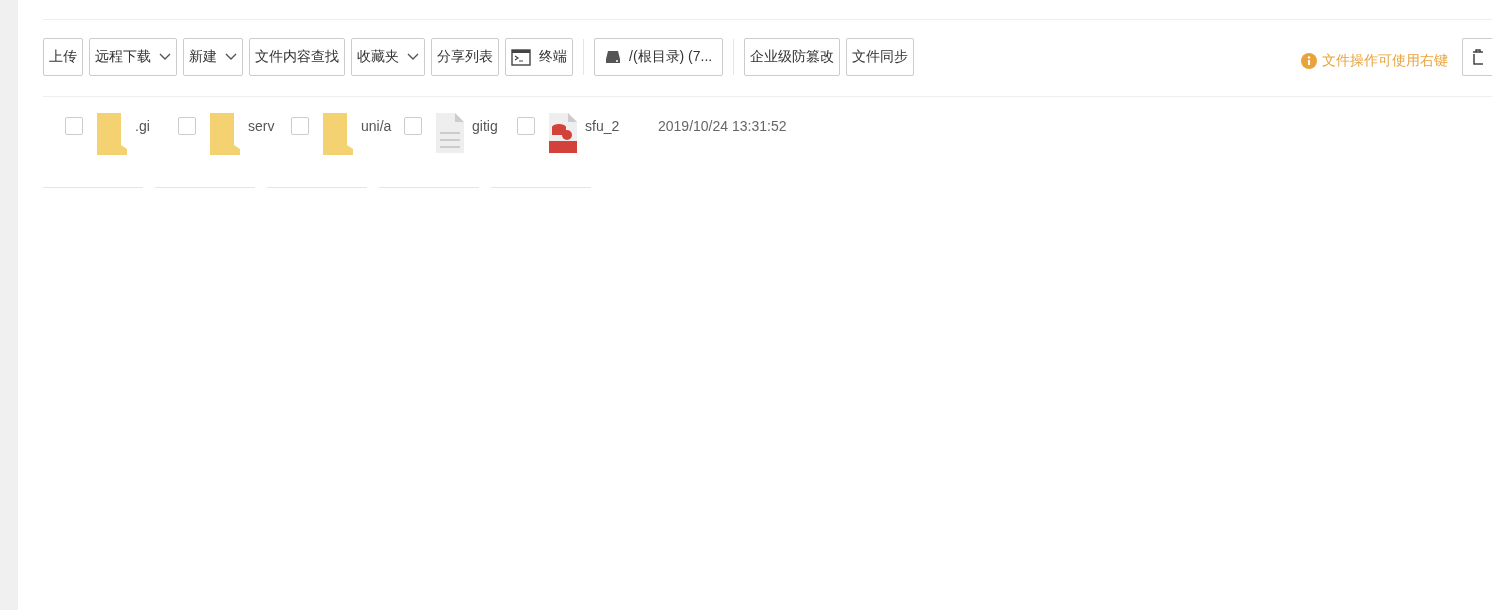  Describe the element at coordinates (792, 57) in the screenshot. I see `toolbar-button: 企业级防篡改` at that location.